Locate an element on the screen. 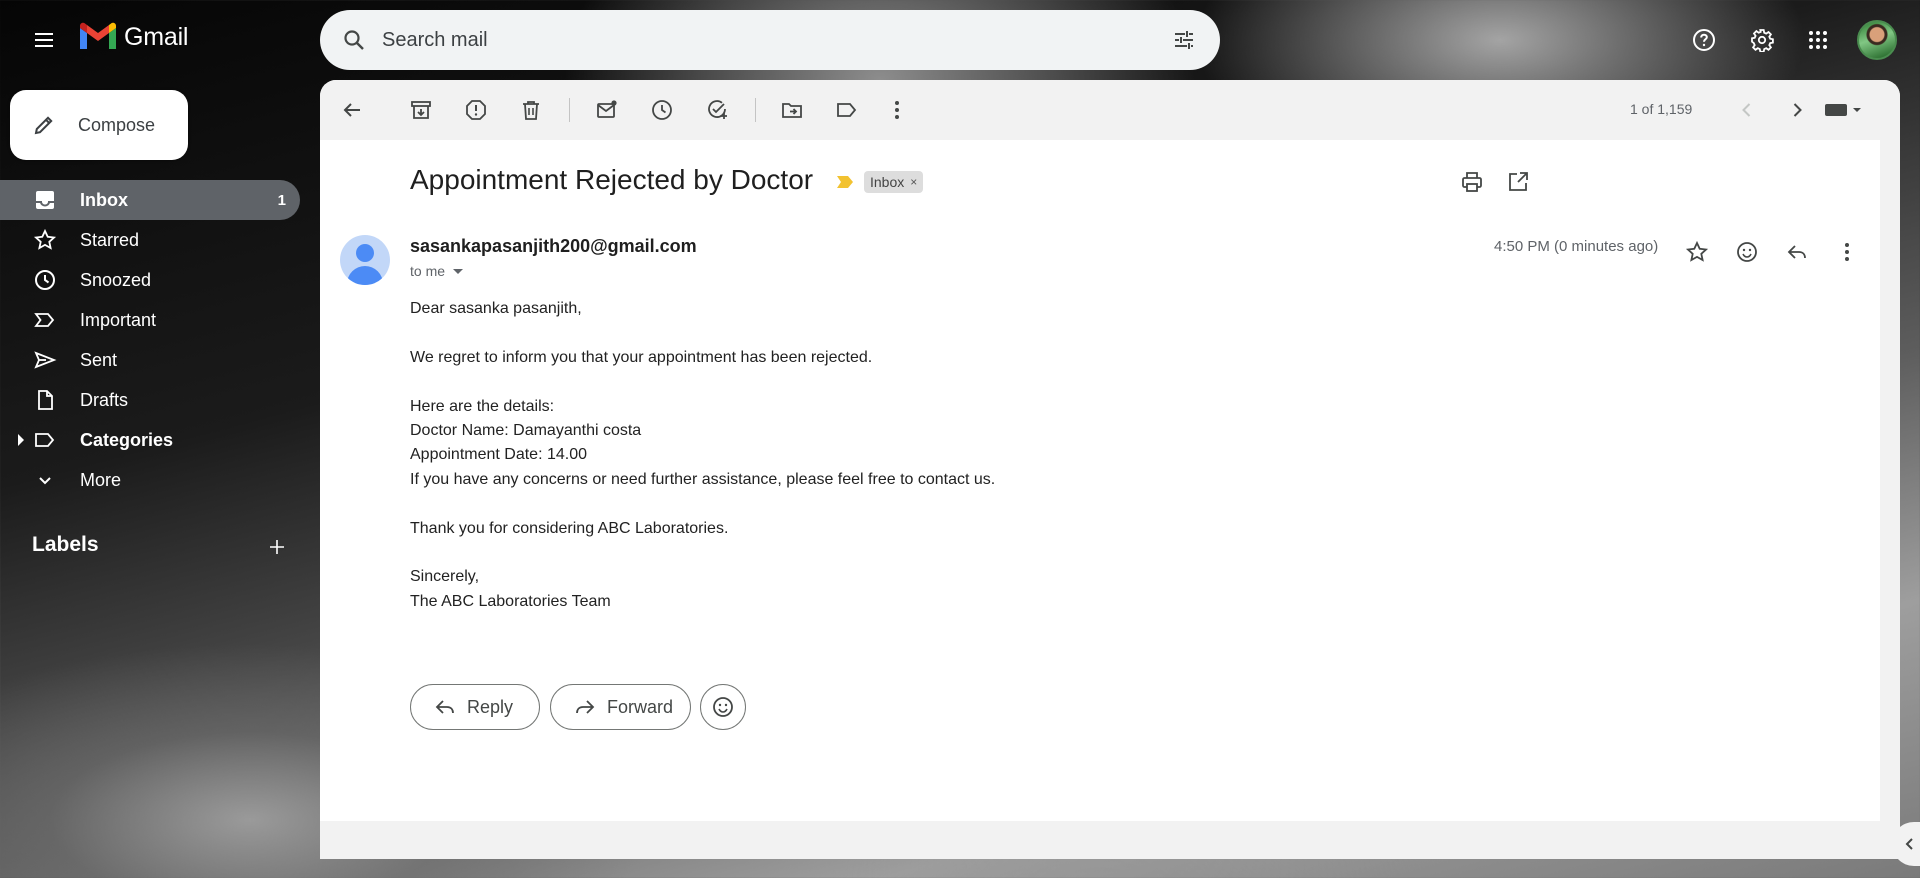  compose-label: Compose is located at coordinates (117, 124).